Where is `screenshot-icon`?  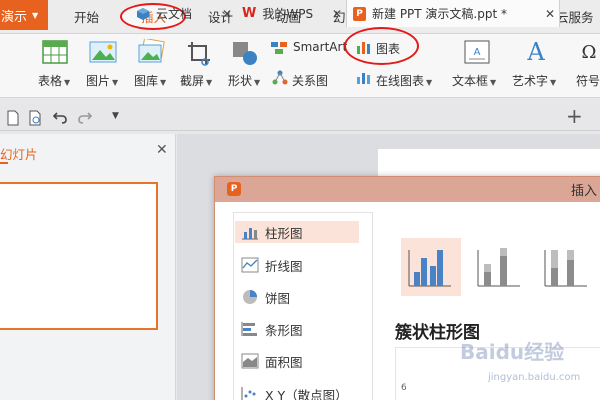
screenshot-icon is located at coordinates (199, 54).